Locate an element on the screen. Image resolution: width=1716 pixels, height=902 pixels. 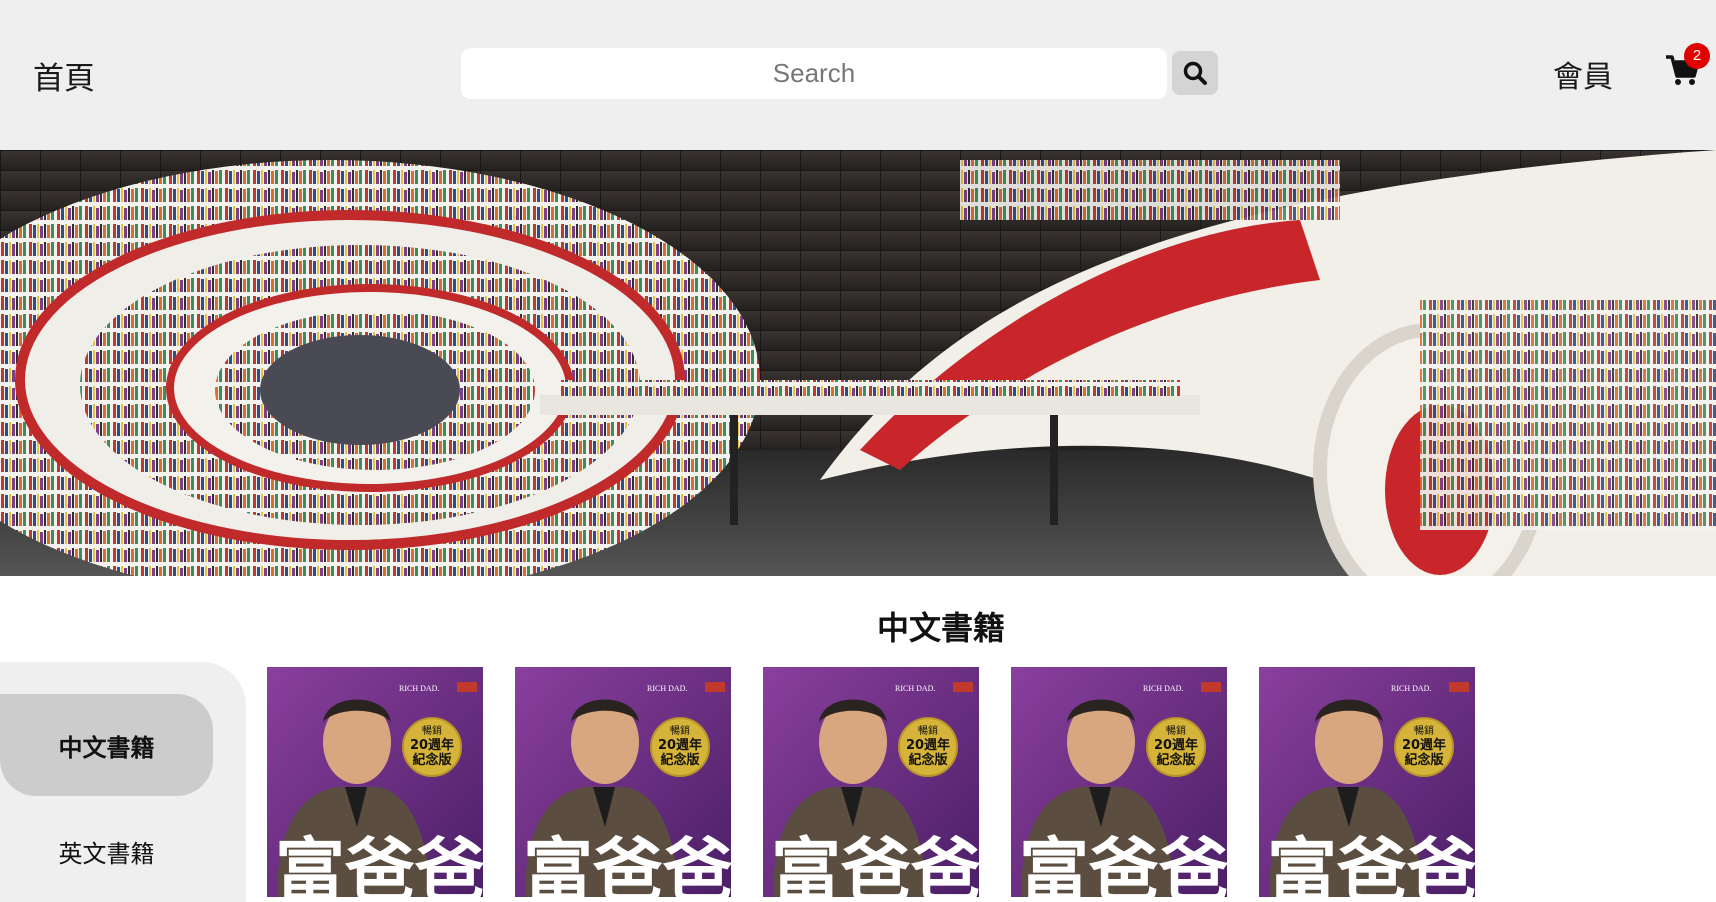
sidebar-item-chinese-books: 中文書籍 is located at coordinates (106, 745).